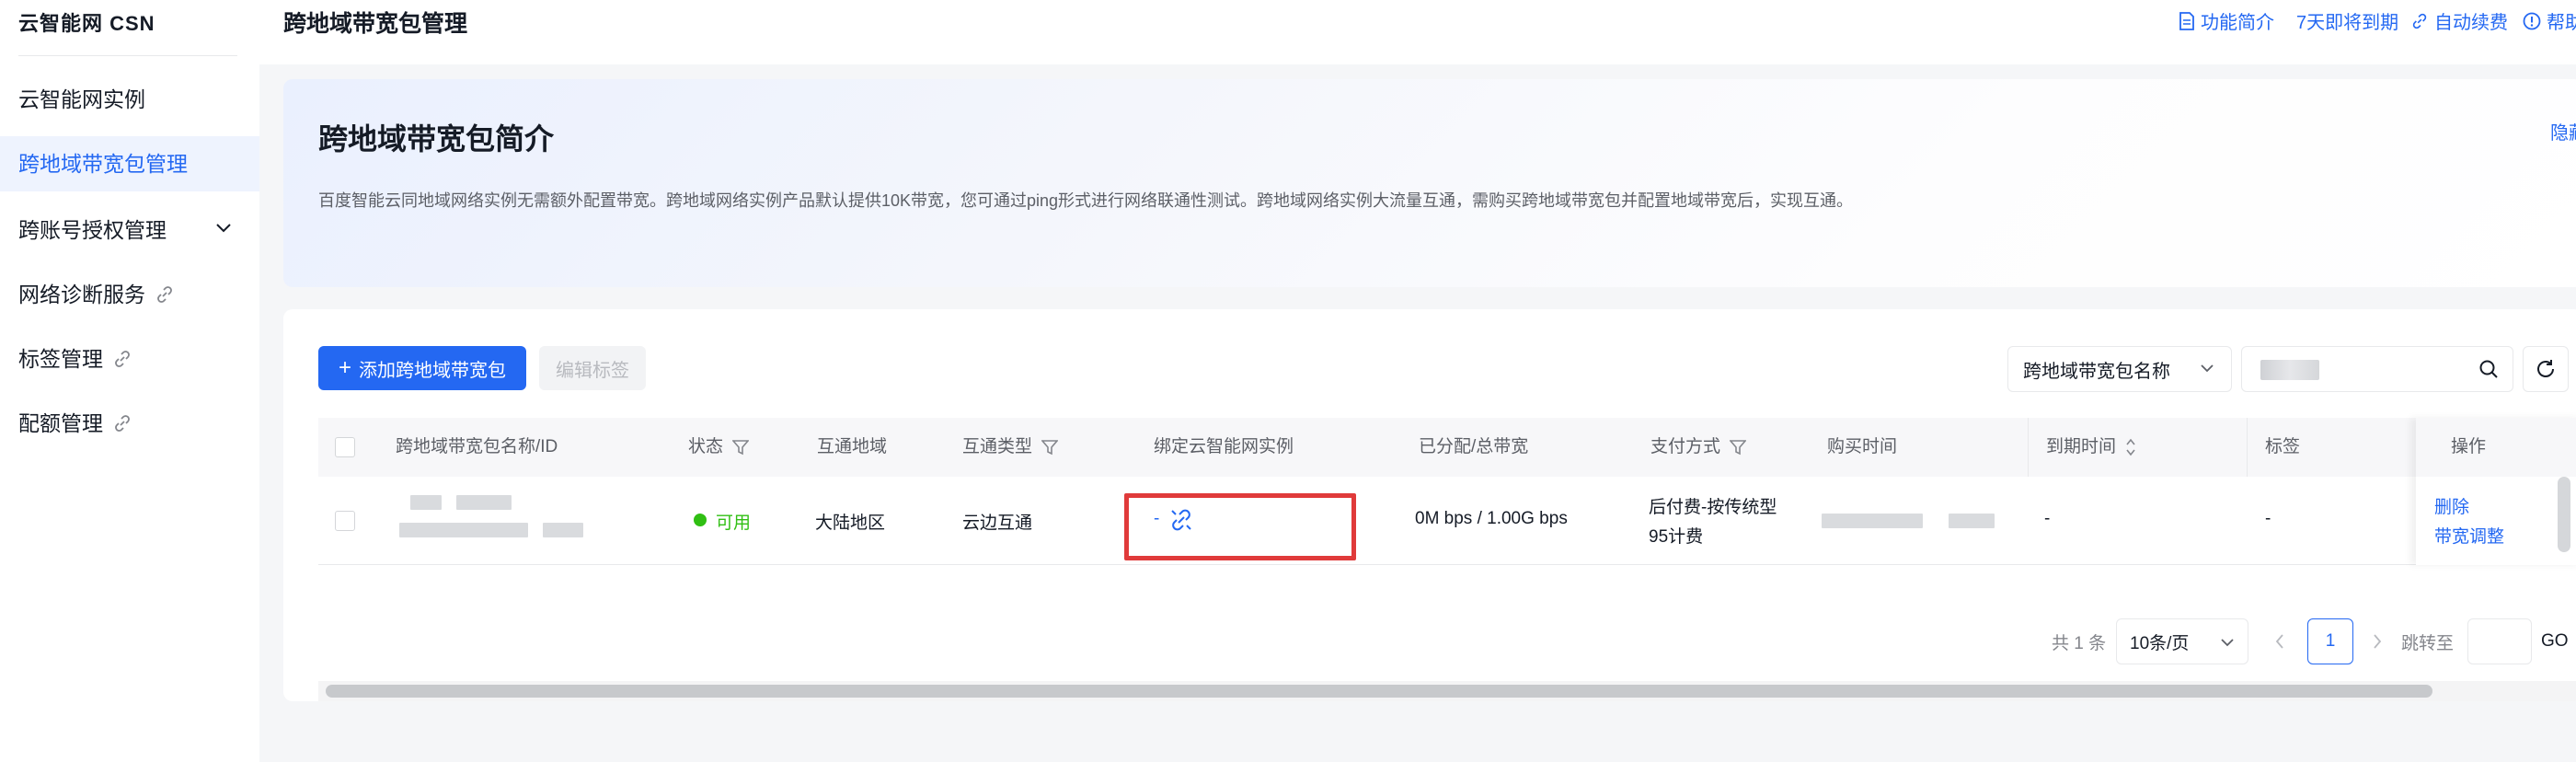 The image size is (2576, 762). What do you see at coordinates (60, 423) in the screenshot?
I see `sidebar-item-label: 配额管理` at bounding box center [60, 423].